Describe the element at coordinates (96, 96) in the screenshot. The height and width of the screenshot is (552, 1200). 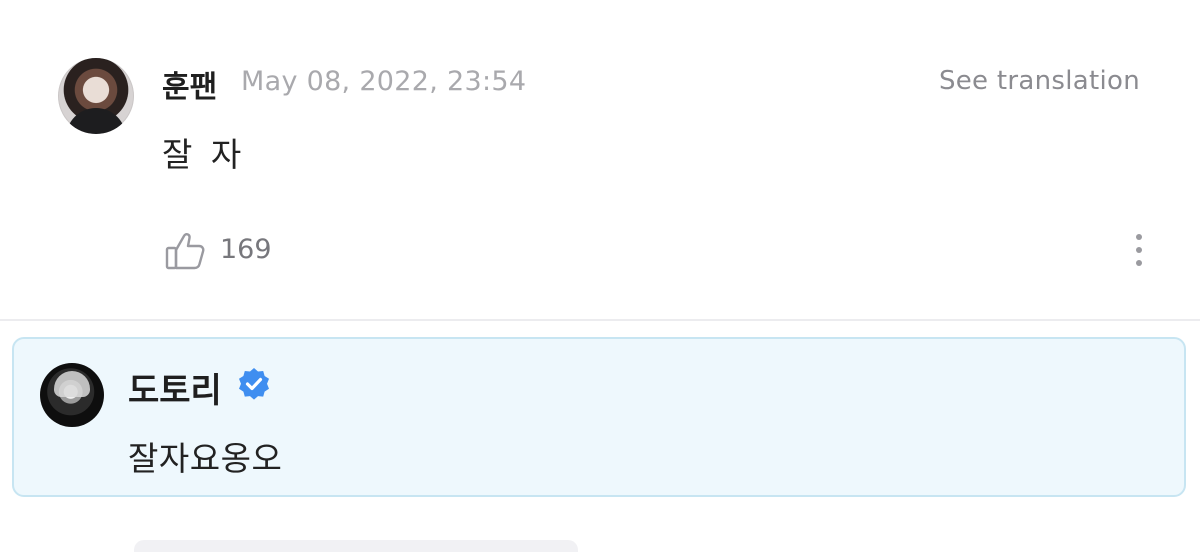
I see `fan-avatar` at that location.